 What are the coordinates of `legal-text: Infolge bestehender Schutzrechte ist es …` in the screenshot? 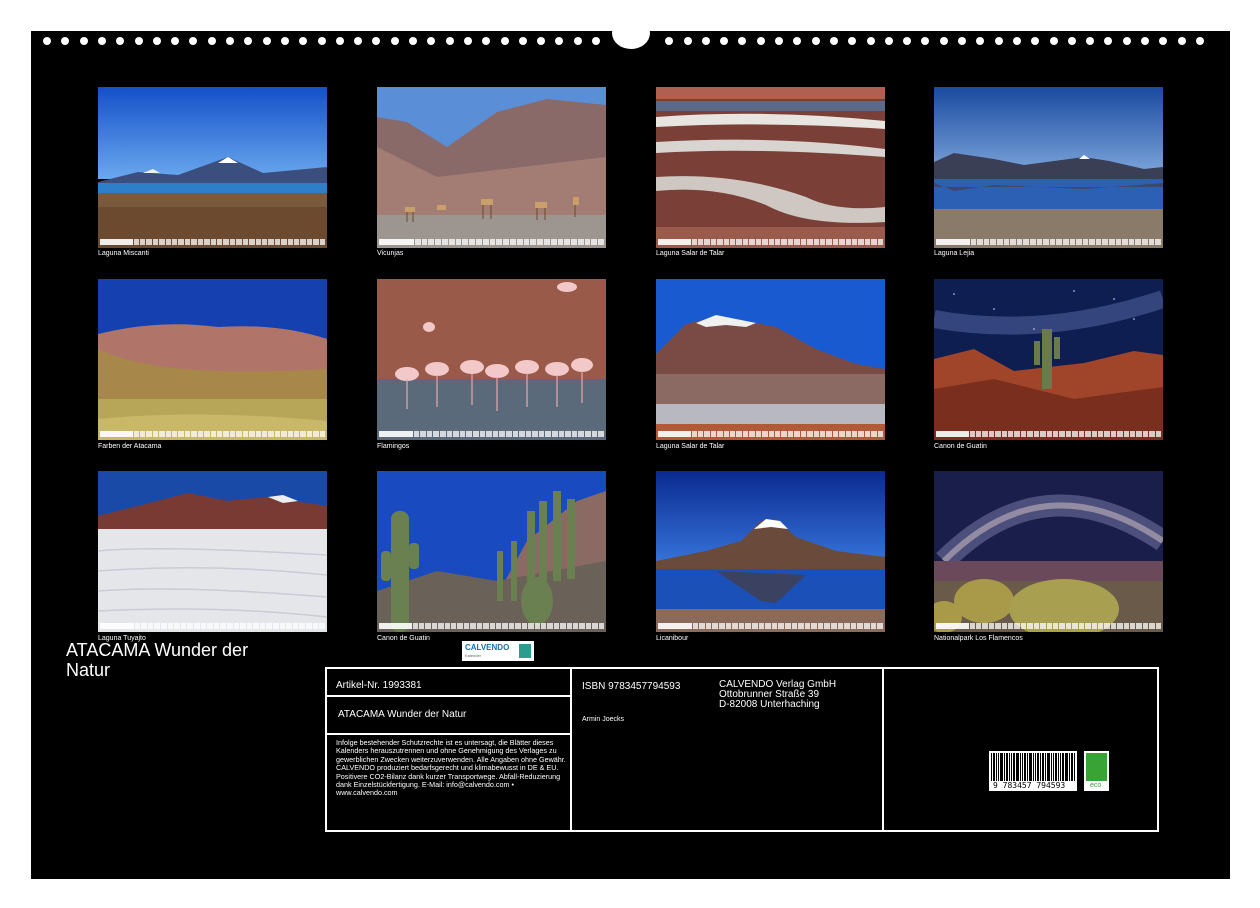 It's located at (451, 768).